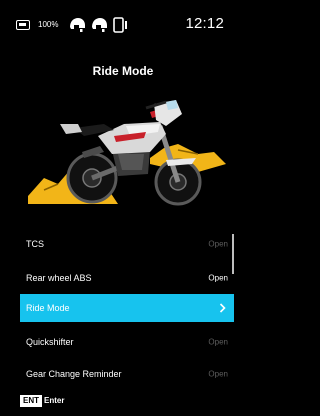  I want to click on menu-item-ride-mode: Ride Mode, so click(127, 308).